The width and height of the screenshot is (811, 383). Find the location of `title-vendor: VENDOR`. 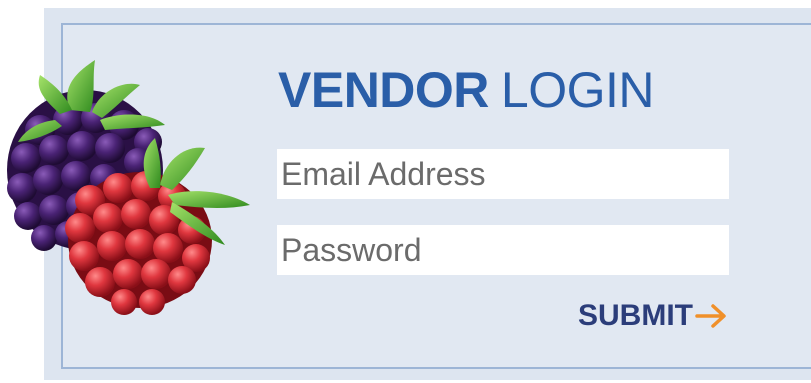

title-vendor: VENDOR is located at coordinates (383, 90).